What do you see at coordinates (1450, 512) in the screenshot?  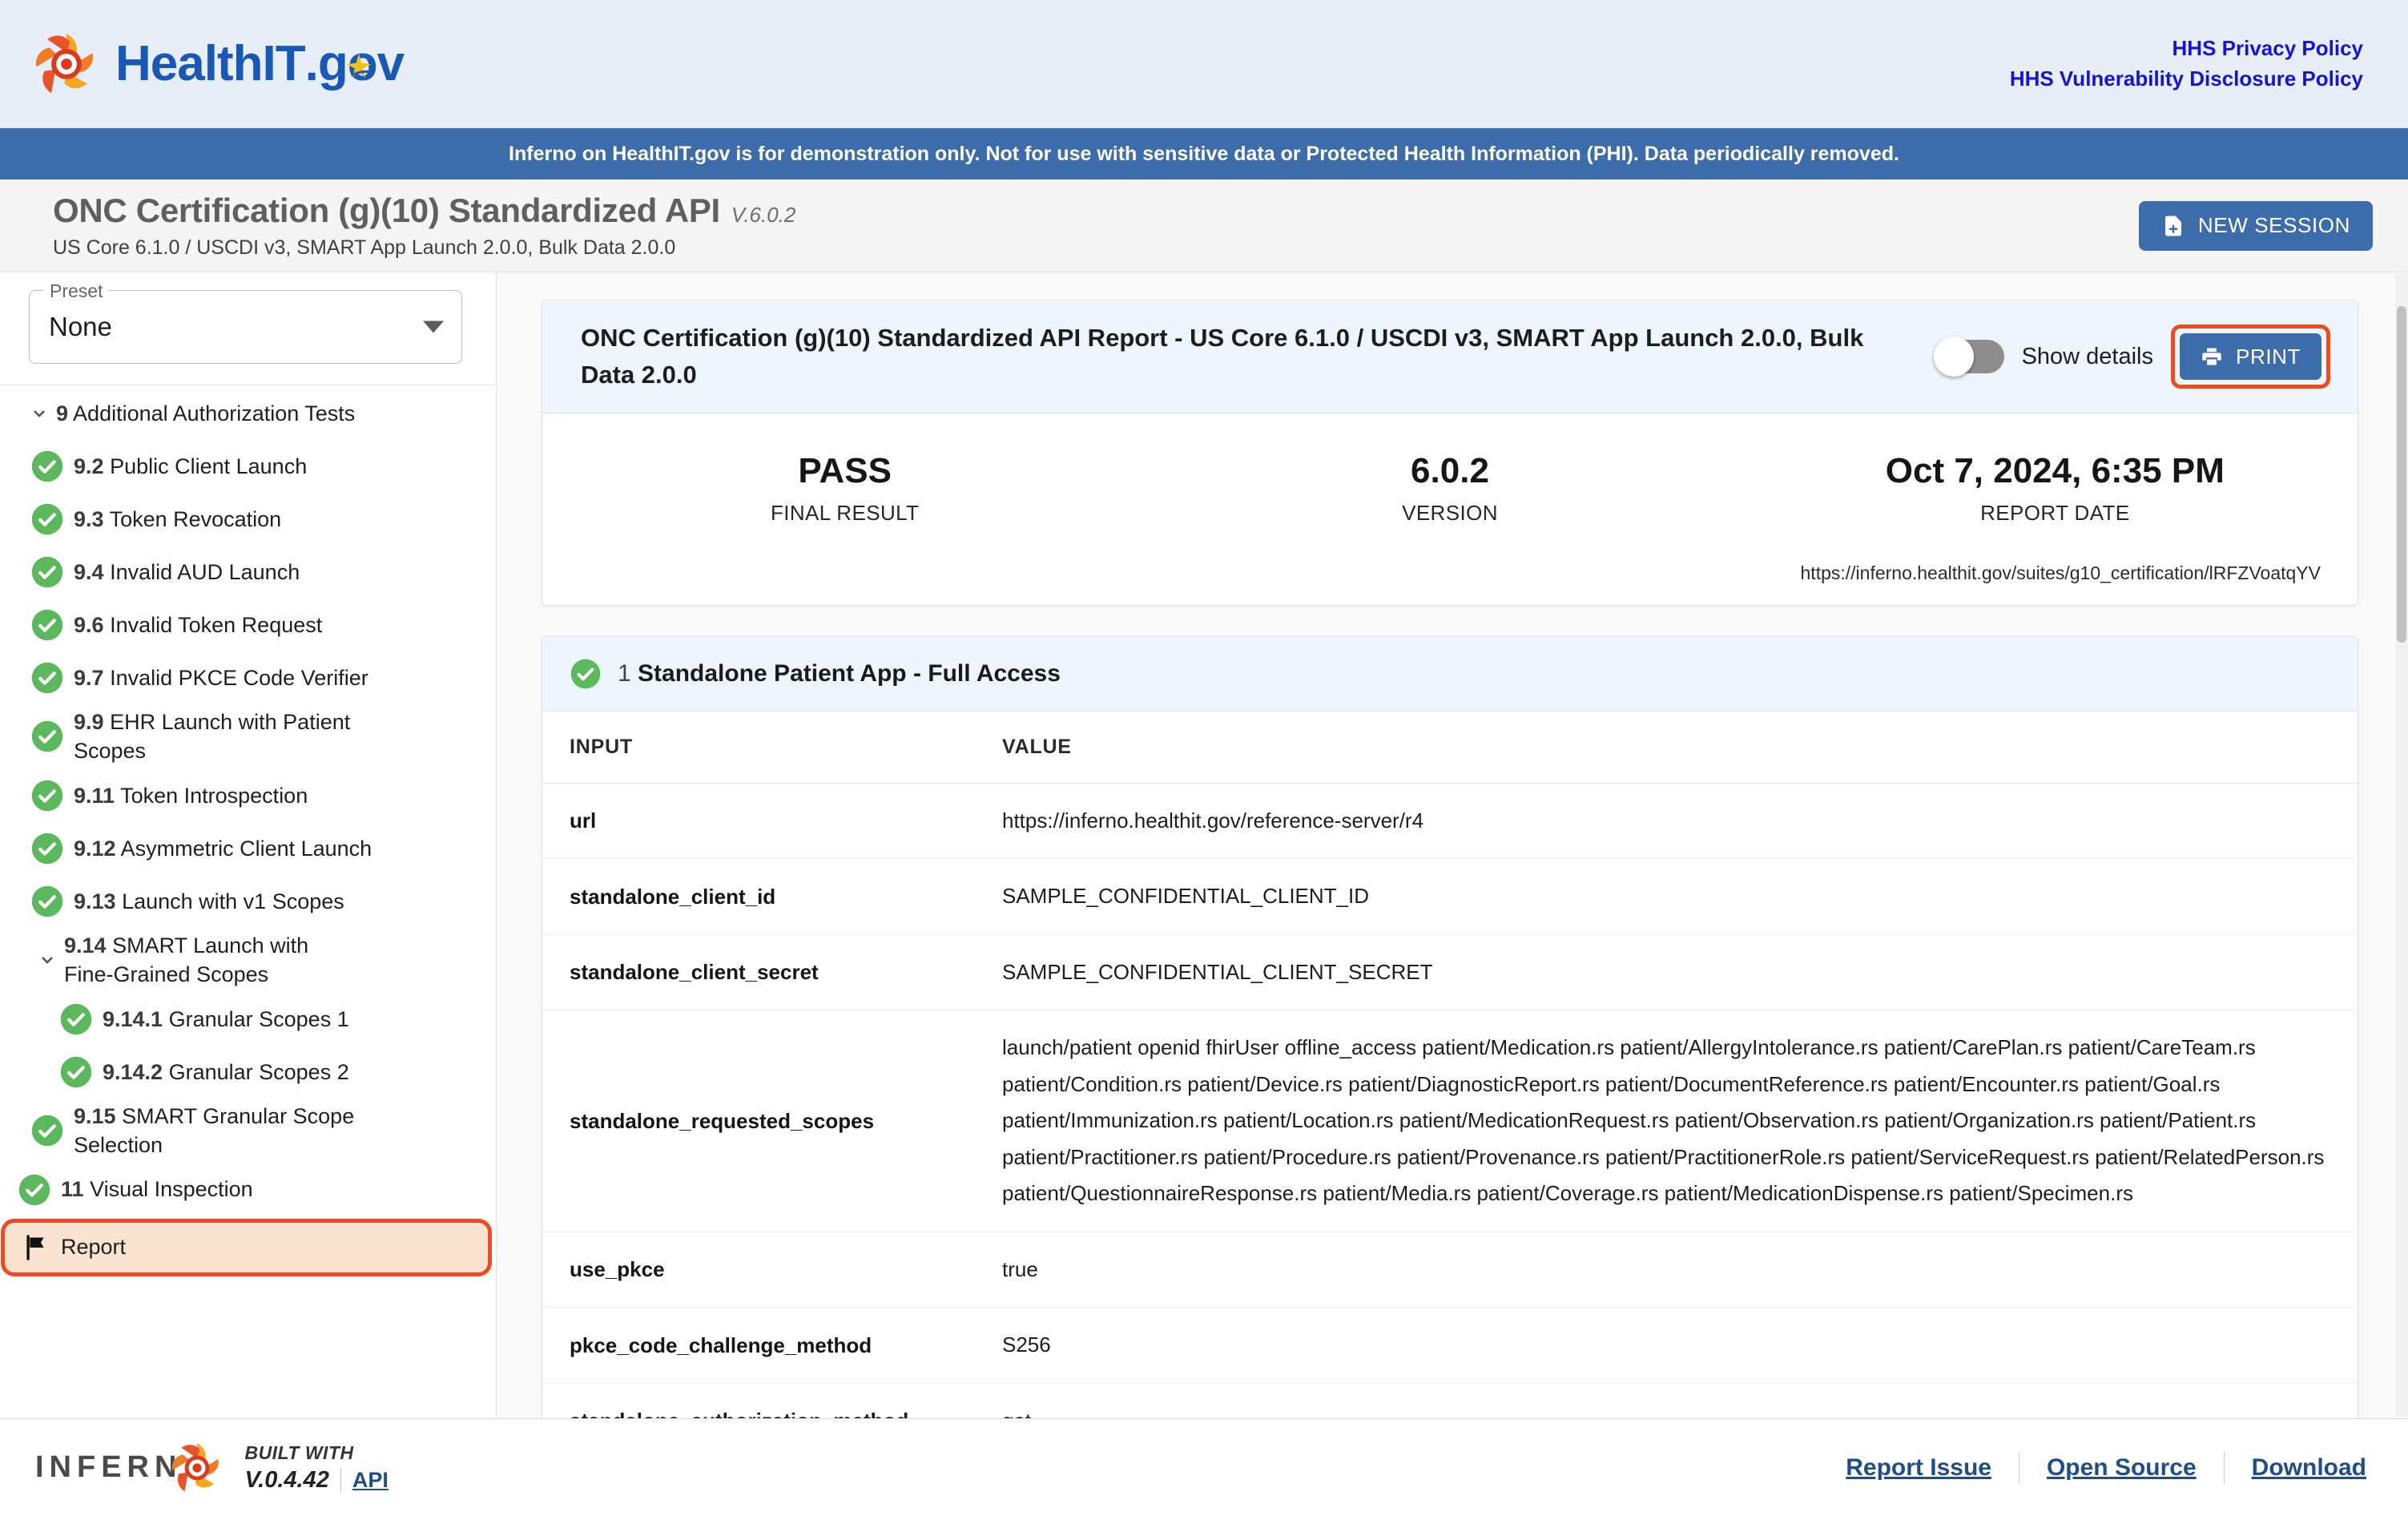 I see `summary-label: VERSION` at bounding box center [1450, 512].